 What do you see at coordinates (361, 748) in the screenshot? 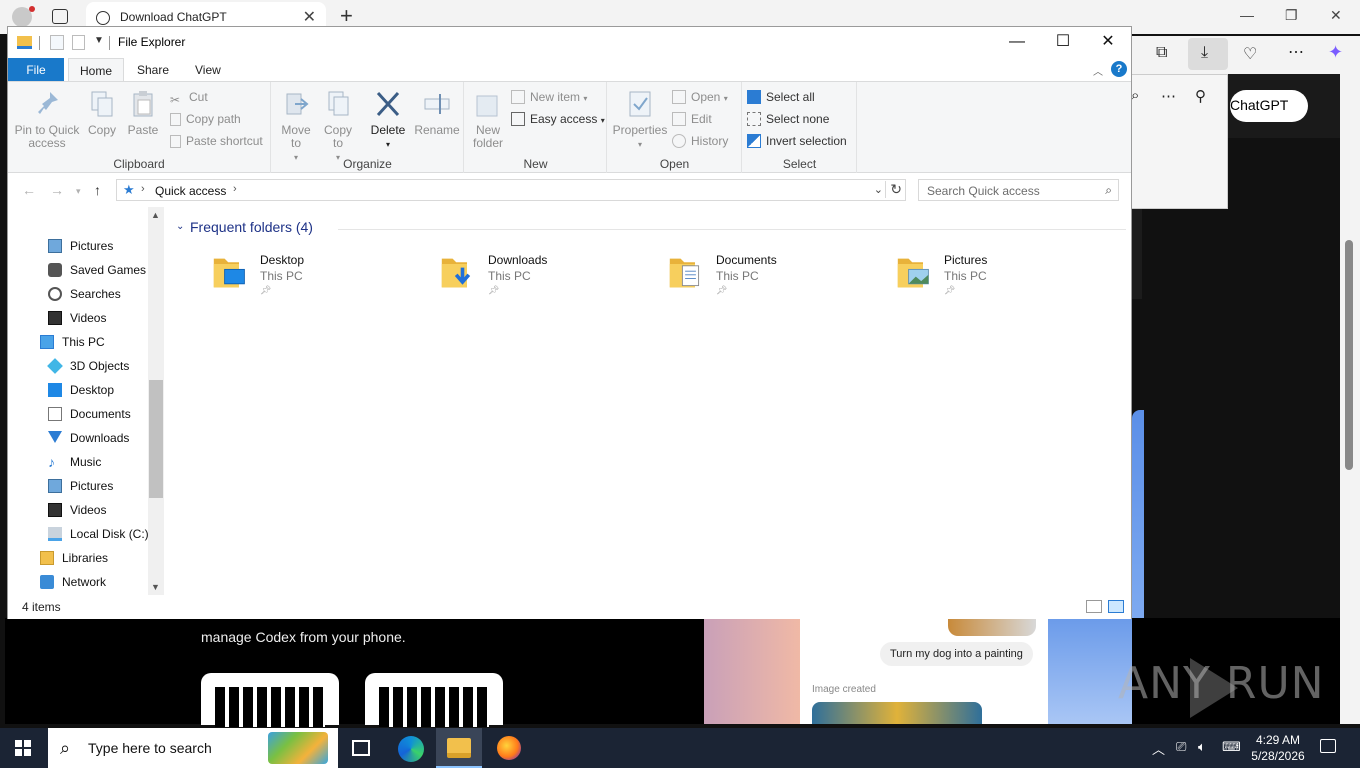
I see `task-view-icon` at bounding box center [361, 748].